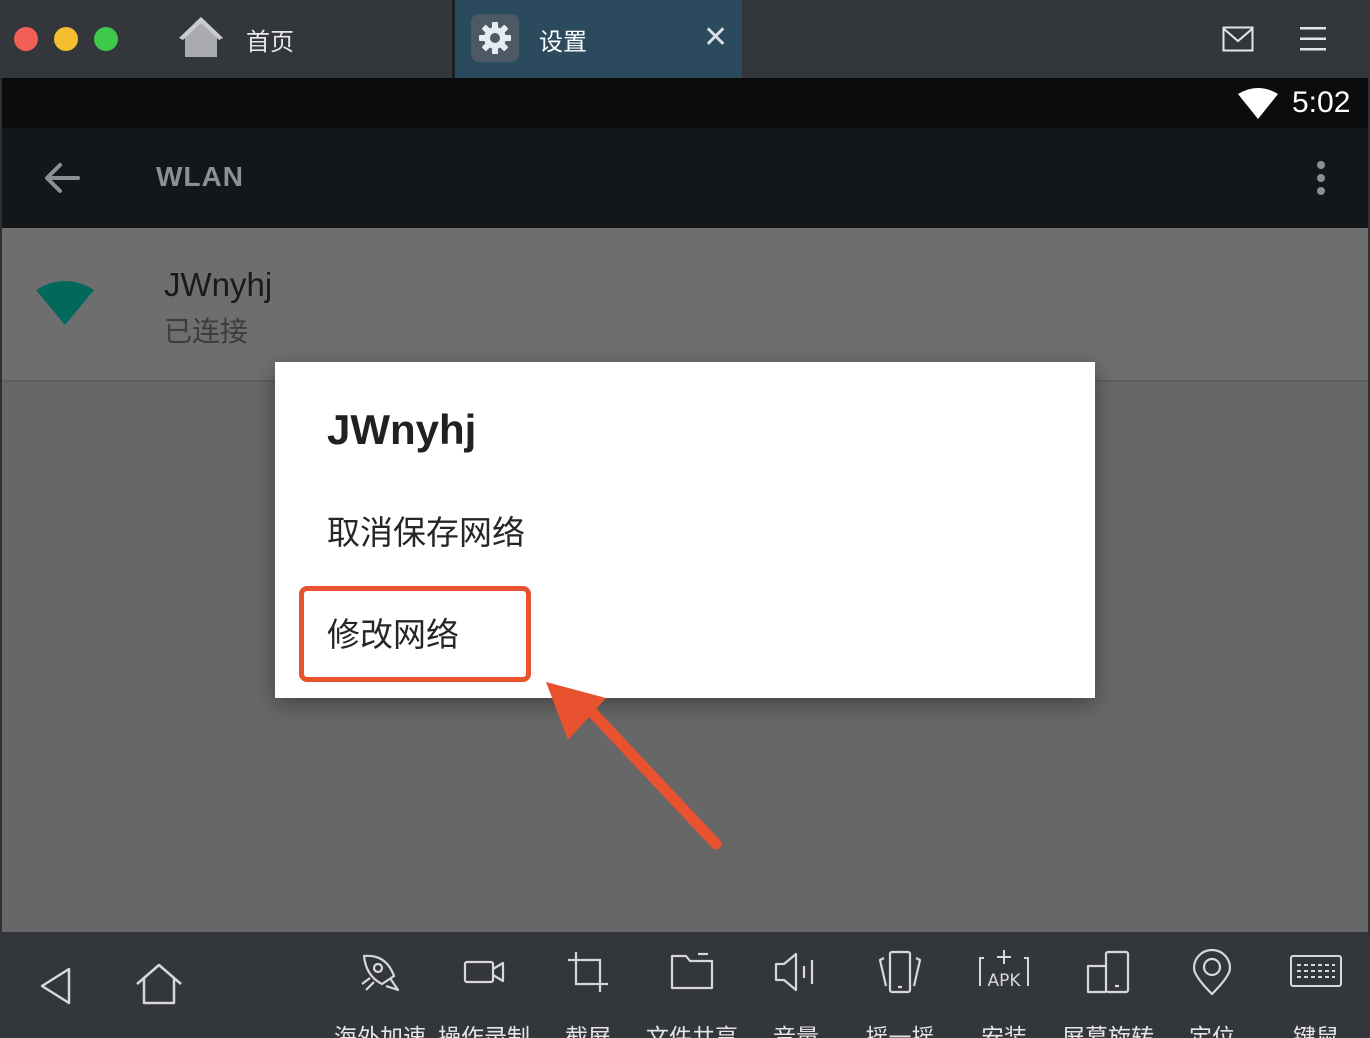 Image resolution: width=1370 pixels, height=1038 pixels. Describe the element at coordinates (301, 39) in the screenshot. I see `tab-home: 首页` at that location.